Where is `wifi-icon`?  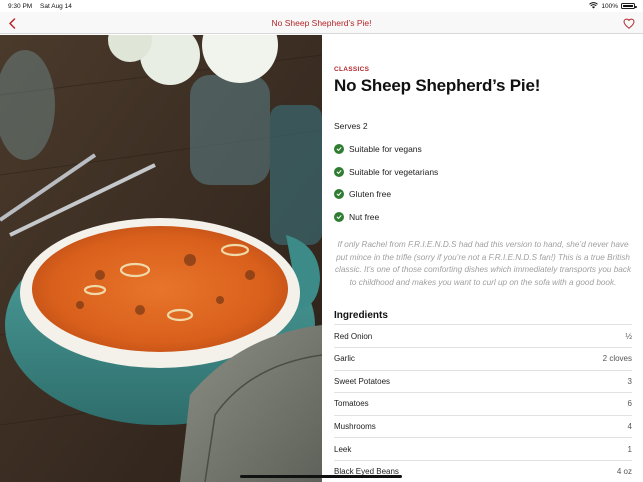 wifi-icon is located at coordinates (594, 6).